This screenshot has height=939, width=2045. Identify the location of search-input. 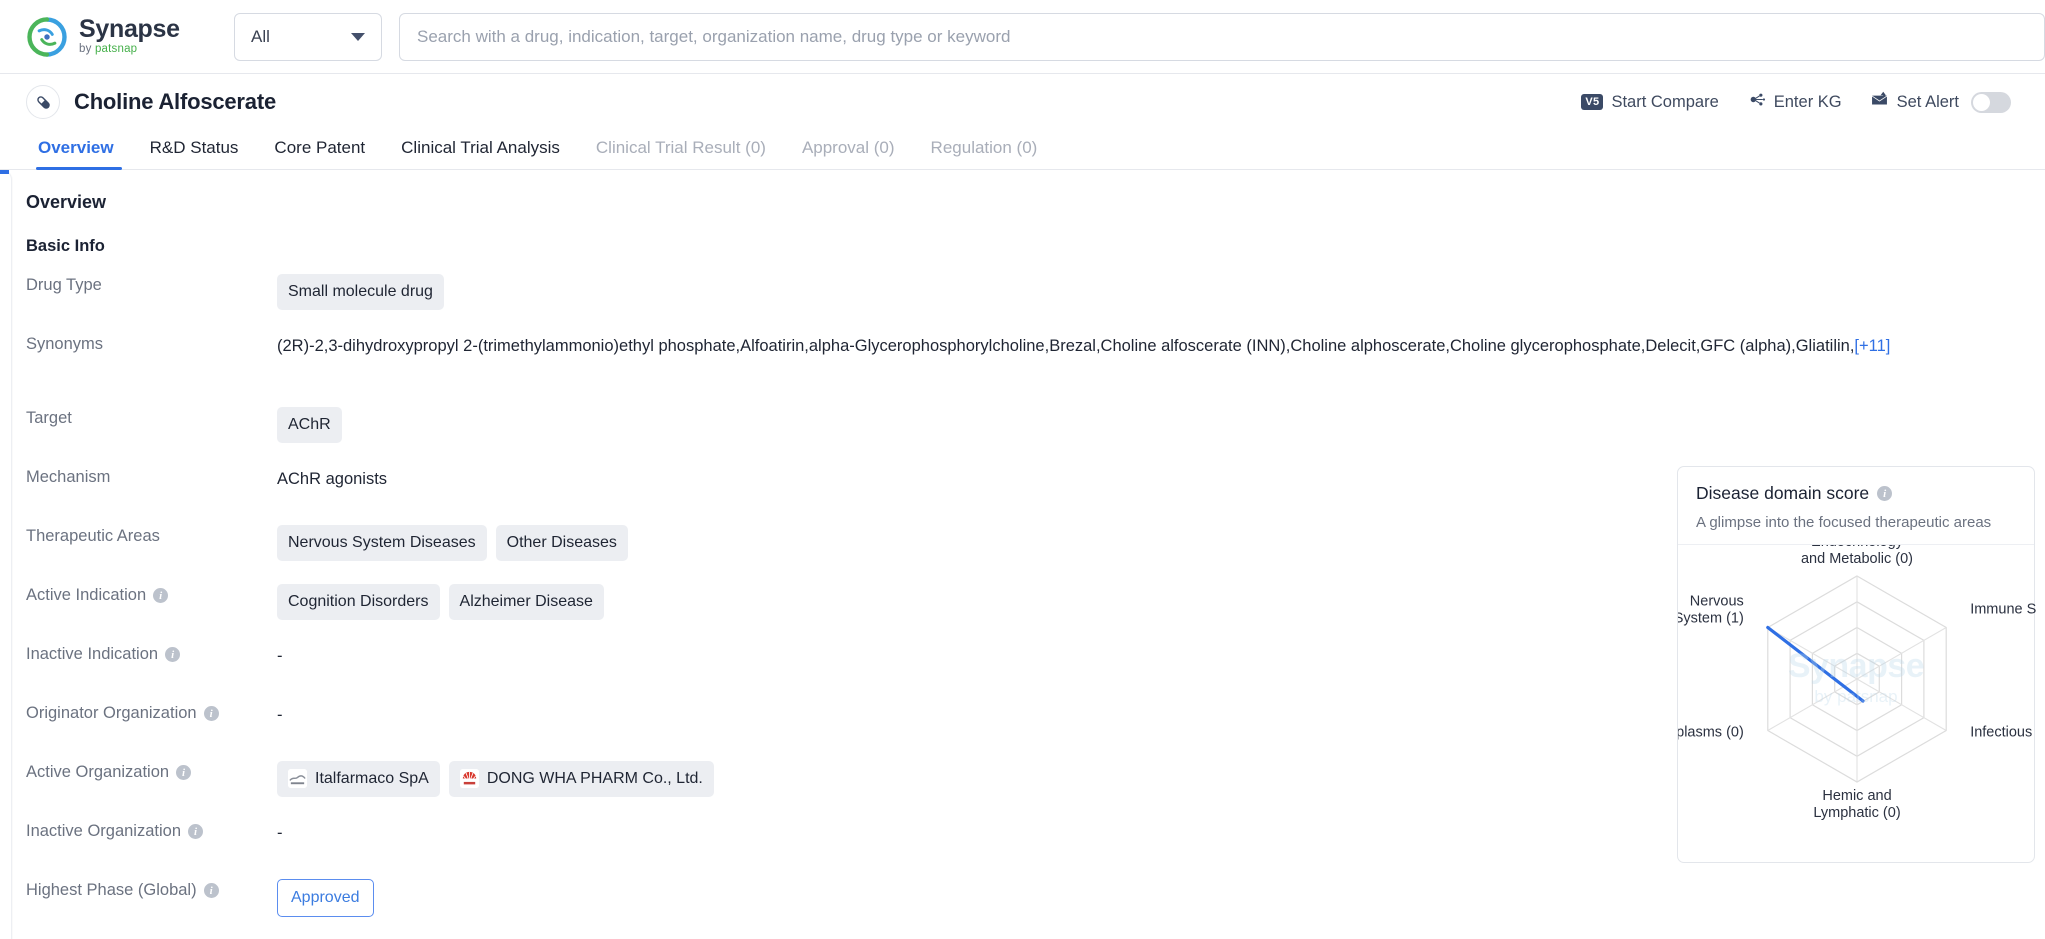
(1222, 36).